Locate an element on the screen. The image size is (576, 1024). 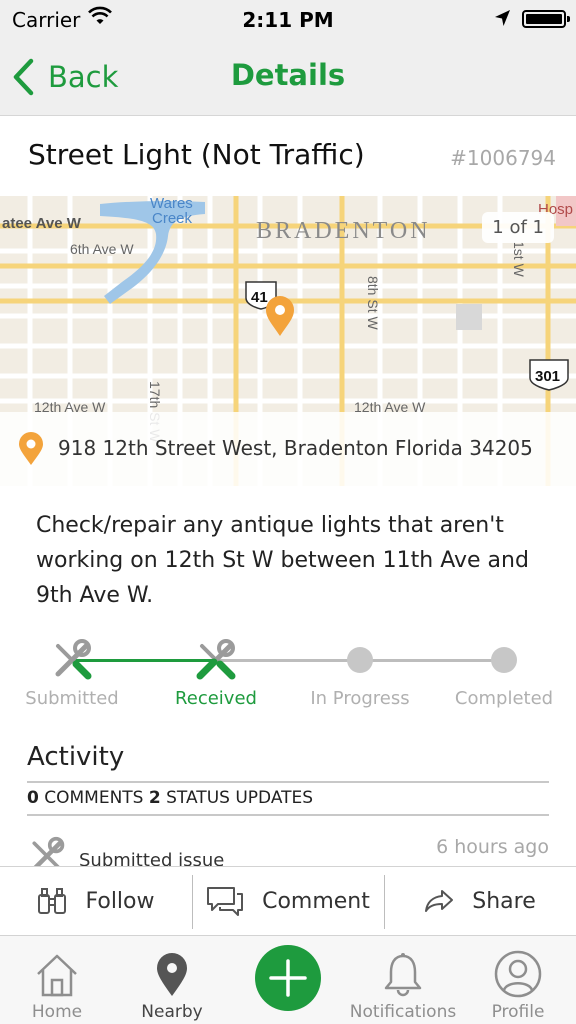
comments-count: 0 is located at coordinates (33, 798).